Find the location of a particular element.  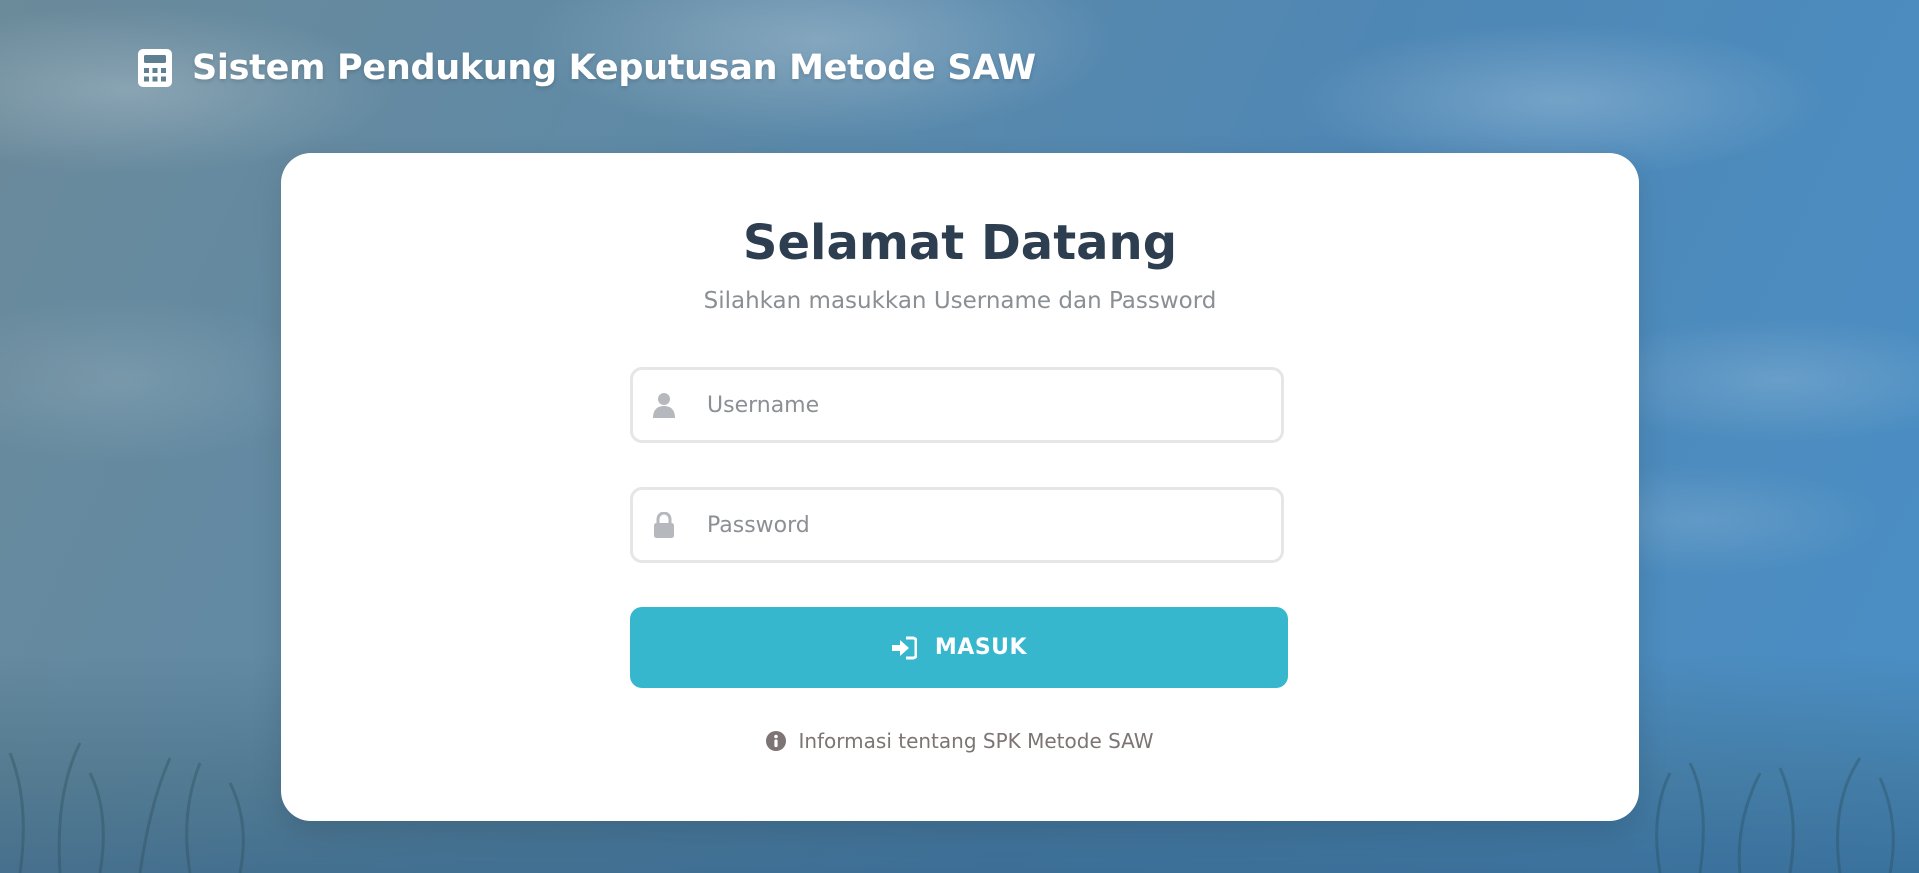

user-icon is located at coordinates (664, 405).